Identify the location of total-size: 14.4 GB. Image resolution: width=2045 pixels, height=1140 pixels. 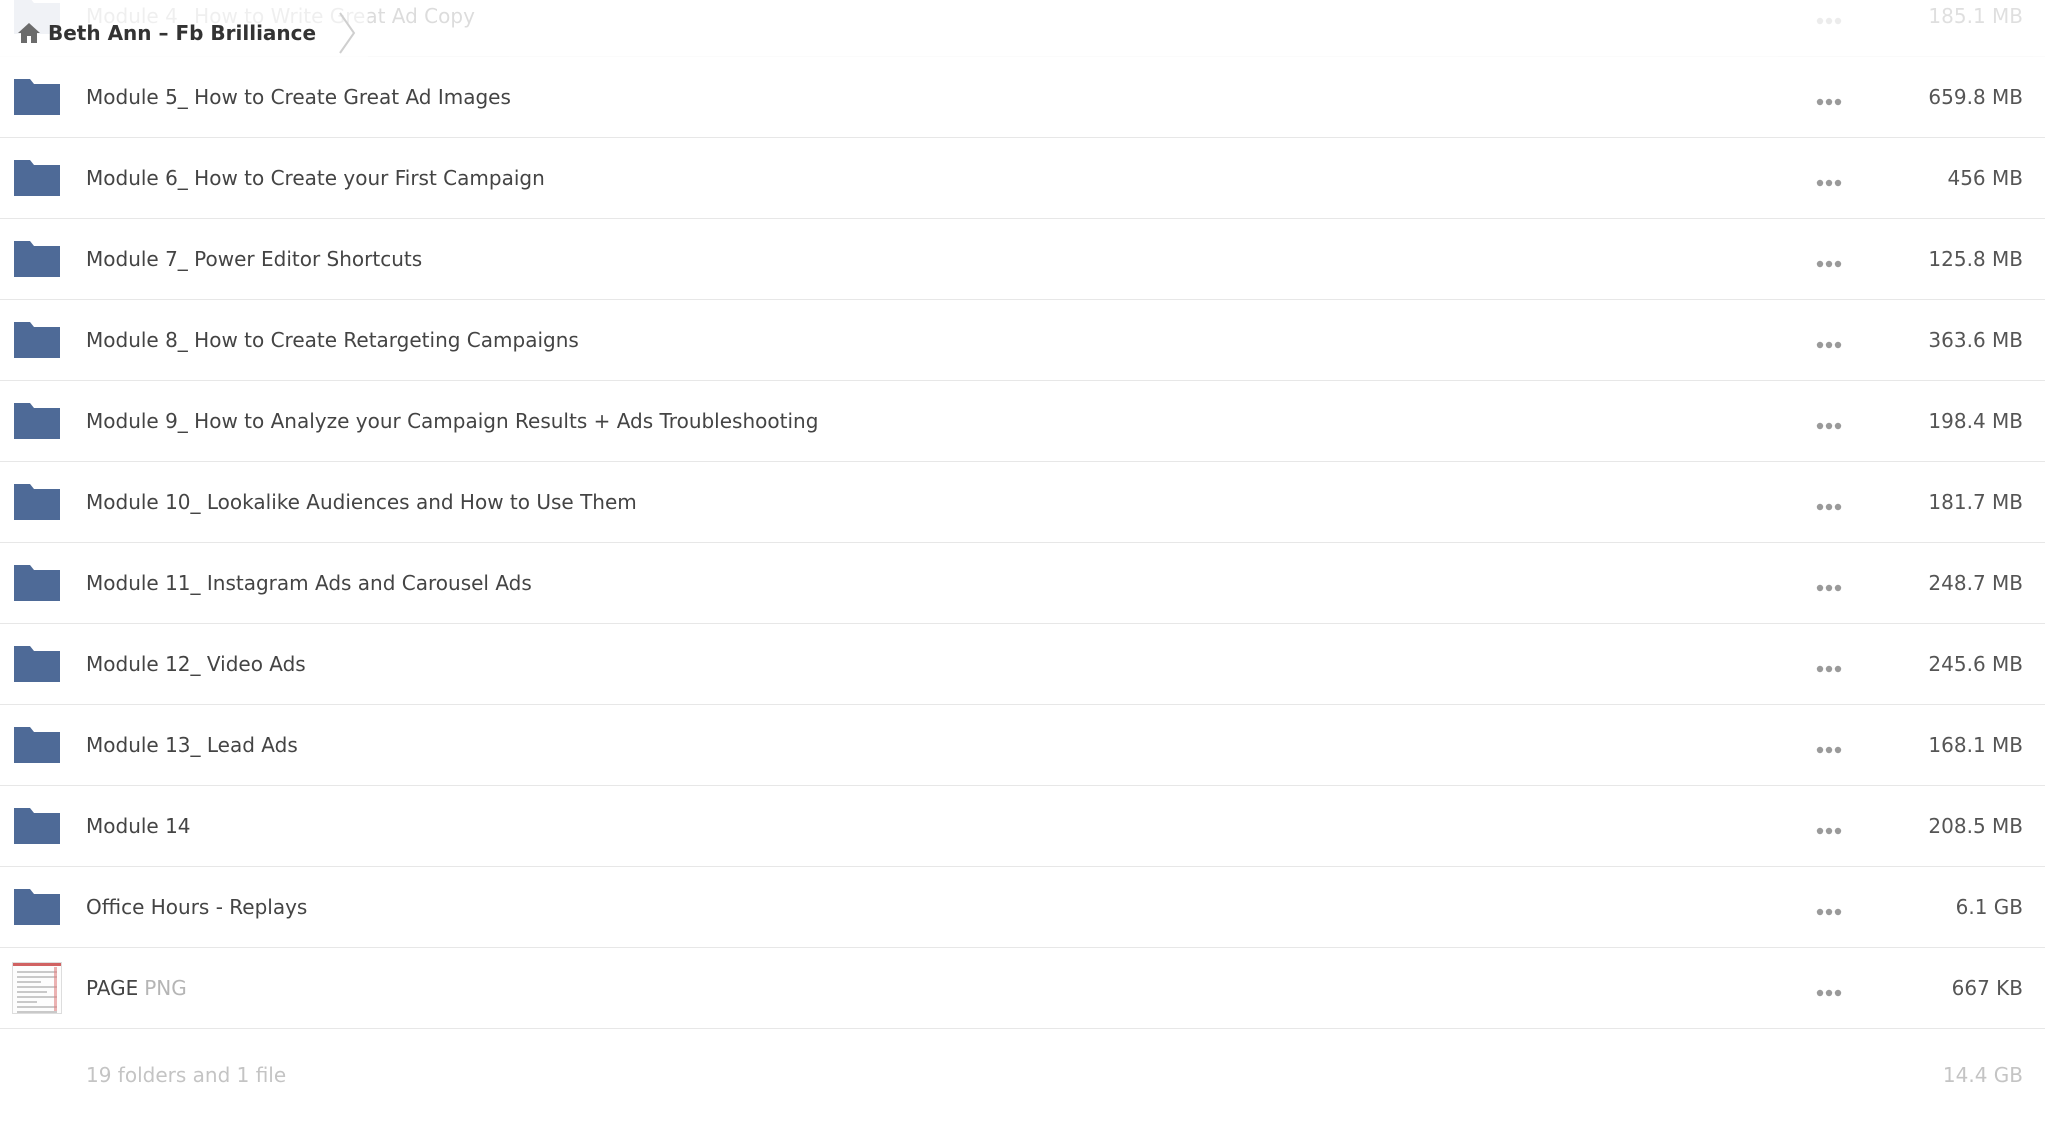
(1982, 1075).